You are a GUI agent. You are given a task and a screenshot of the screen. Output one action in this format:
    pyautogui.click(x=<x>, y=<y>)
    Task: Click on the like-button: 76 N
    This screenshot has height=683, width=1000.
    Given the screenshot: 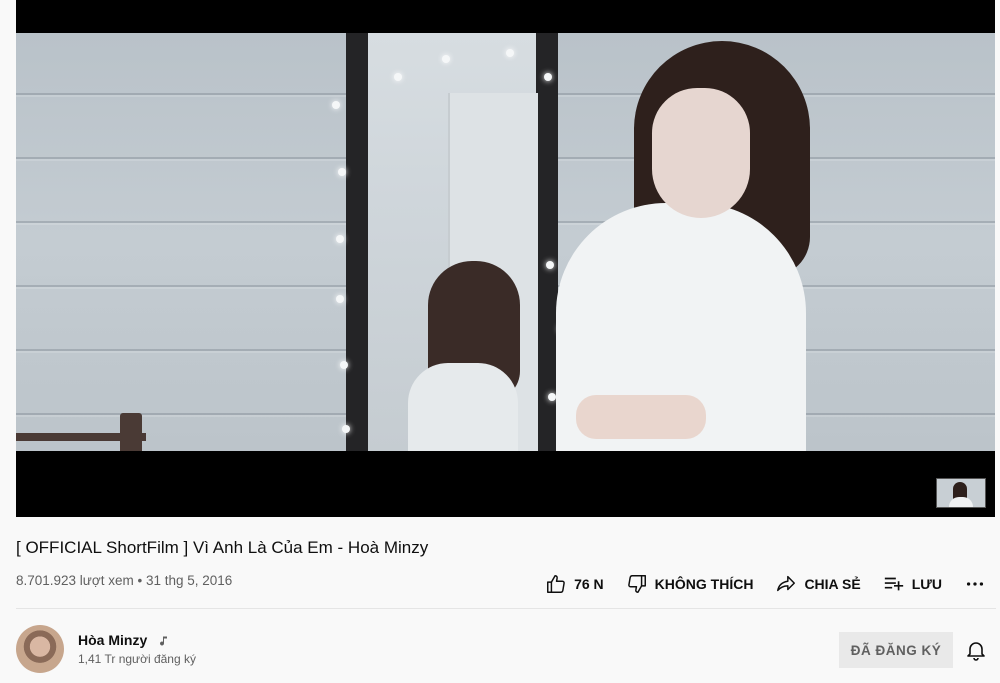 What is the action you would take?
    pyautogui.click(x=574, y=584)
    